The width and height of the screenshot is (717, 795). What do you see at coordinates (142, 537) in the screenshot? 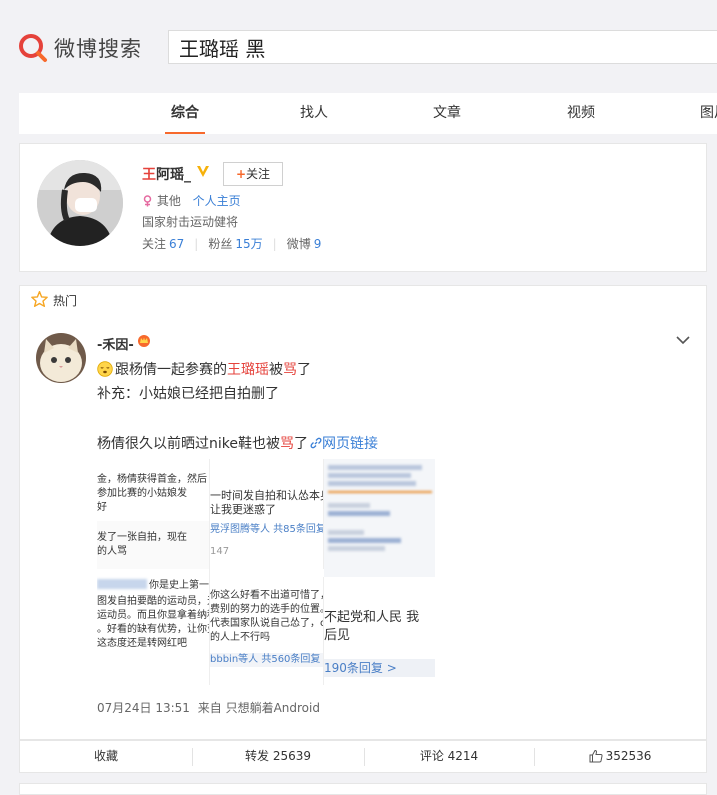
I see `collage-text: 发了一张自拍，现在` at bounding box center [142, 537].